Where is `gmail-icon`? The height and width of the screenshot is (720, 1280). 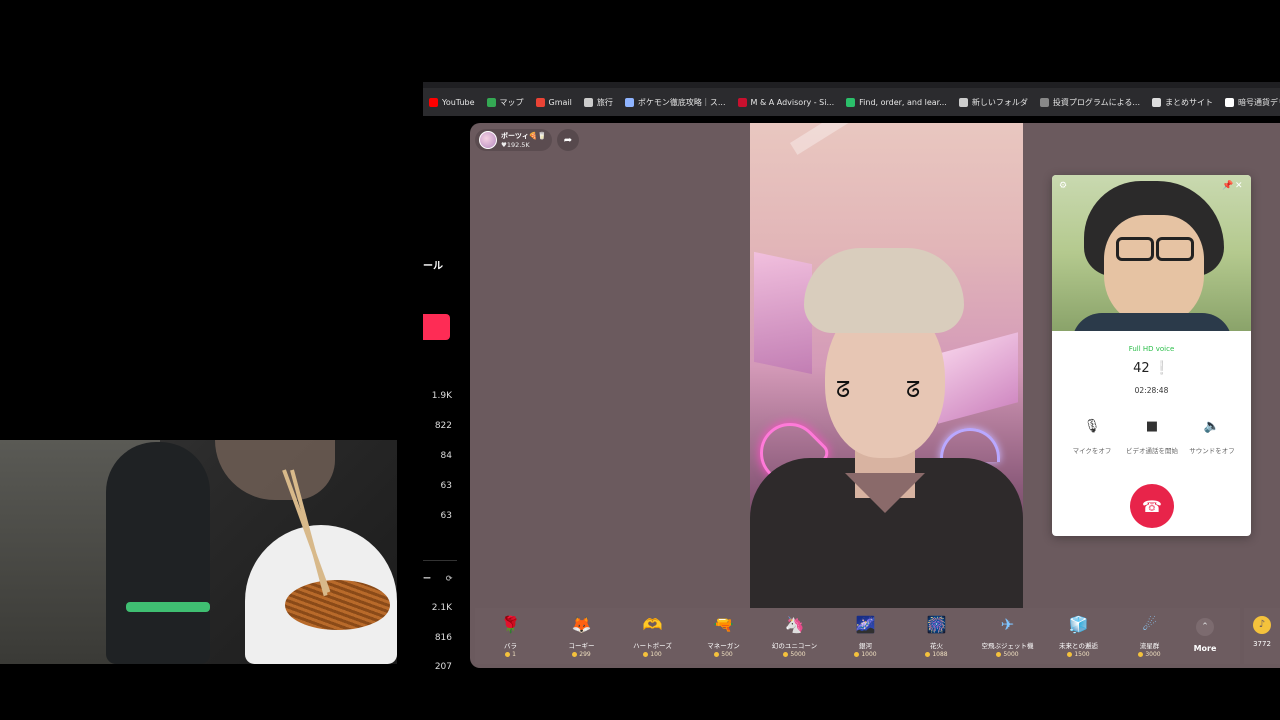
gmail-icon is located at coordinates (540, 102).